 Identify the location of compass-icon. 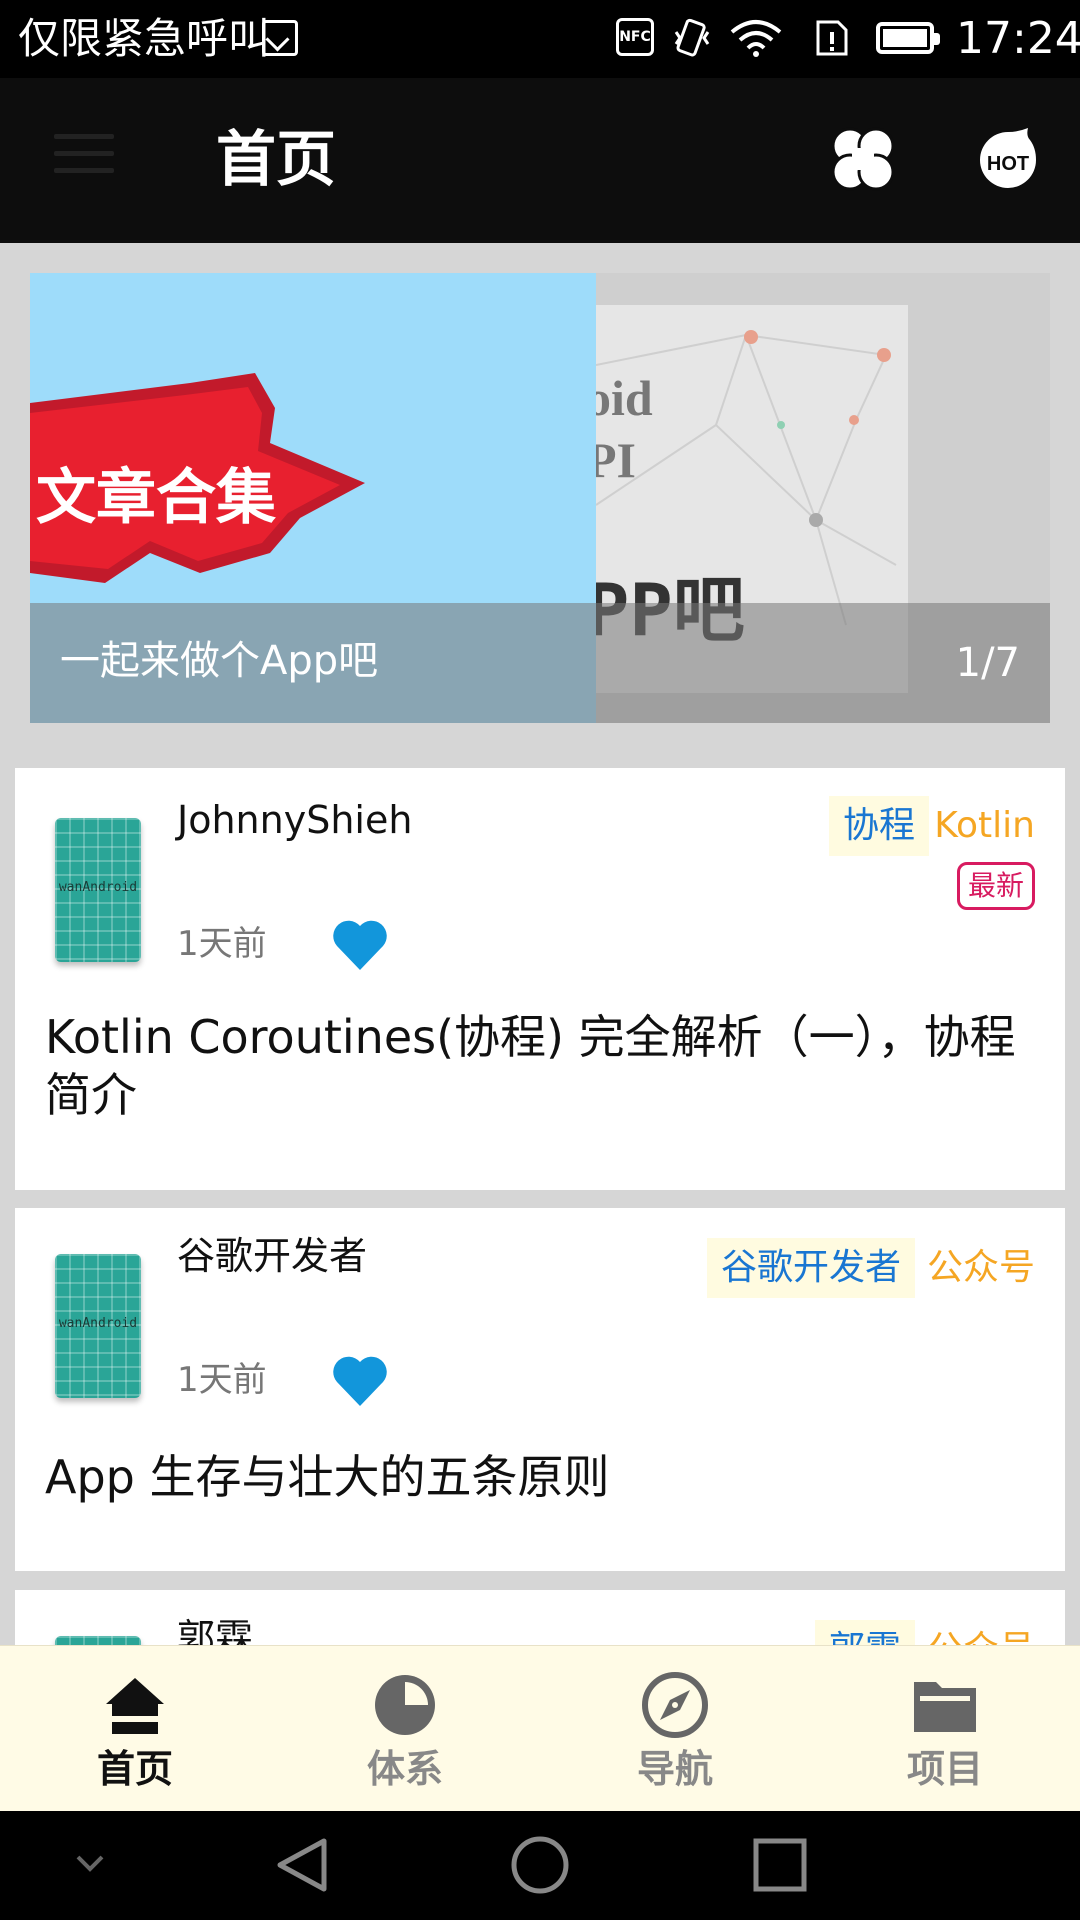
(675, 1705).